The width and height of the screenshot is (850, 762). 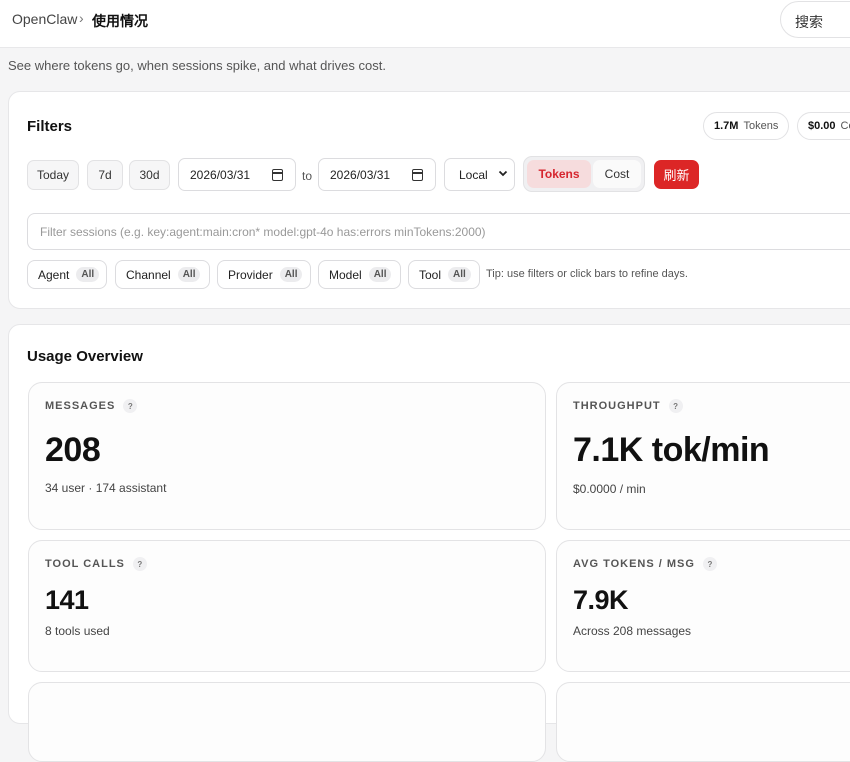 What do you see at coordinates (430, 274) in the screenshot?
I see `chip-label: Tool` at bounding box center [430, 274].